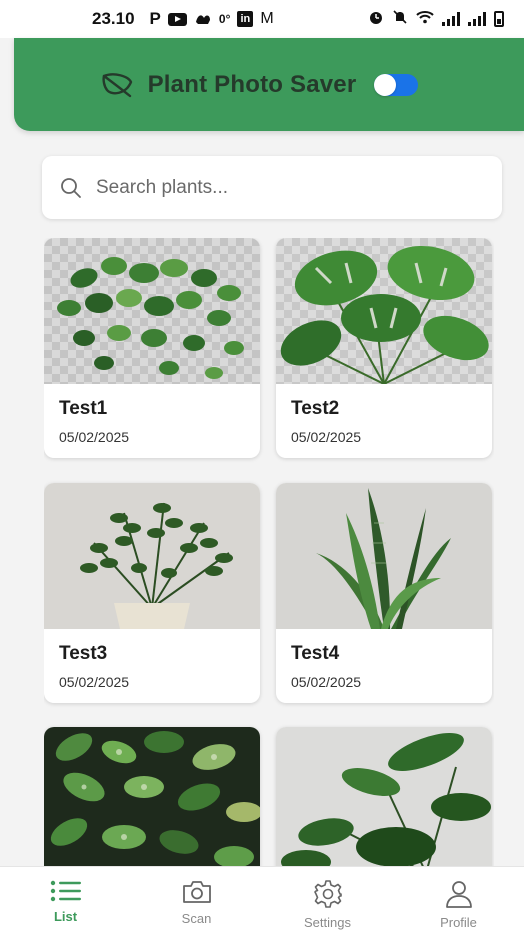 Image resolution: width=524 pixels, height=946 pixels. I want to click on nav-item-settings: Settings, so click(327, 906).